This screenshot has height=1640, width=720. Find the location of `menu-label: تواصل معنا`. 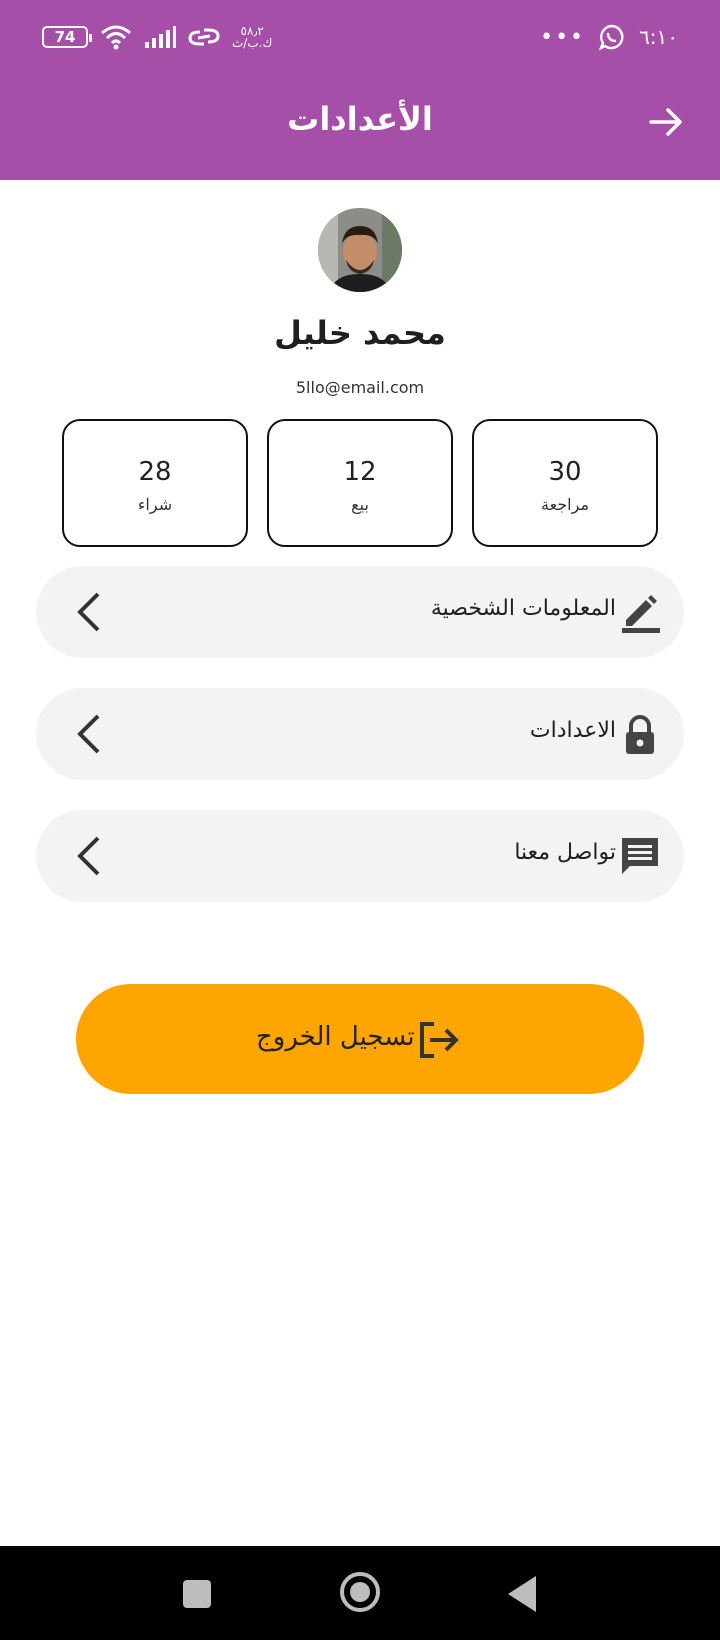

menu-label: تواصل معنا is located at coordinates (565, 852).